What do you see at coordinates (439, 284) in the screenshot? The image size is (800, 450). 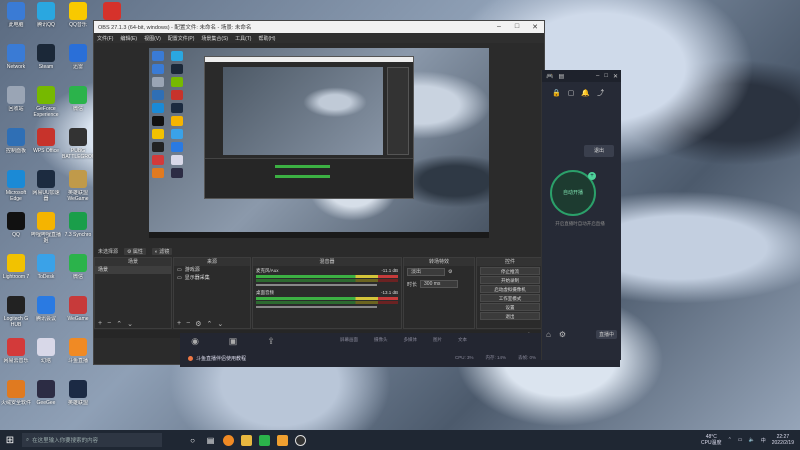 I see `duration-input: 300 ms` at bounding box center [439, 284].